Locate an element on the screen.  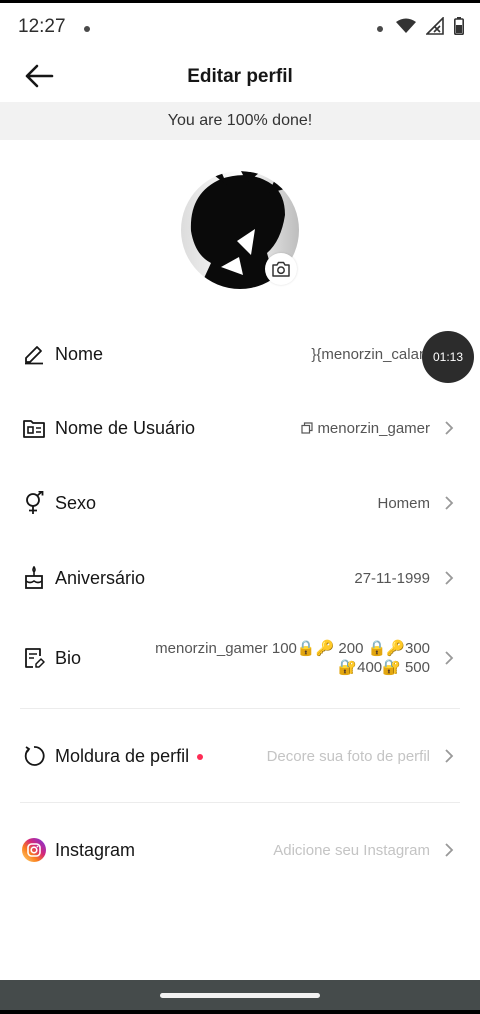
status-icons is located at coordinates (430, 26).